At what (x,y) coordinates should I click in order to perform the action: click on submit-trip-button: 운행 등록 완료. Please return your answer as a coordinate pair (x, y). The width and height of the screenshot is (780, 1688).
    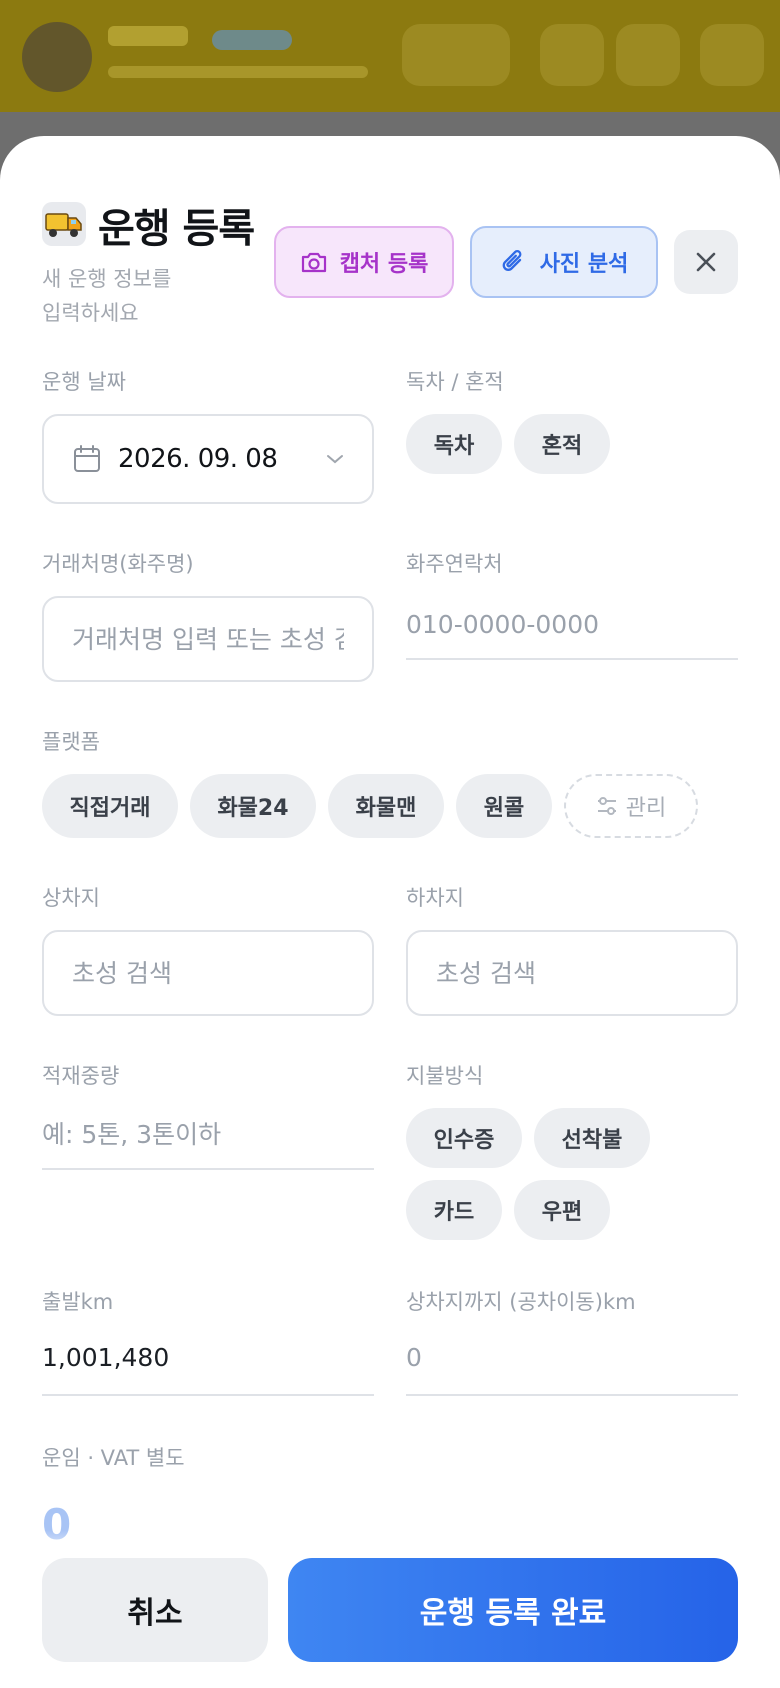
    Looking at the image, I should click on (513, 1610).